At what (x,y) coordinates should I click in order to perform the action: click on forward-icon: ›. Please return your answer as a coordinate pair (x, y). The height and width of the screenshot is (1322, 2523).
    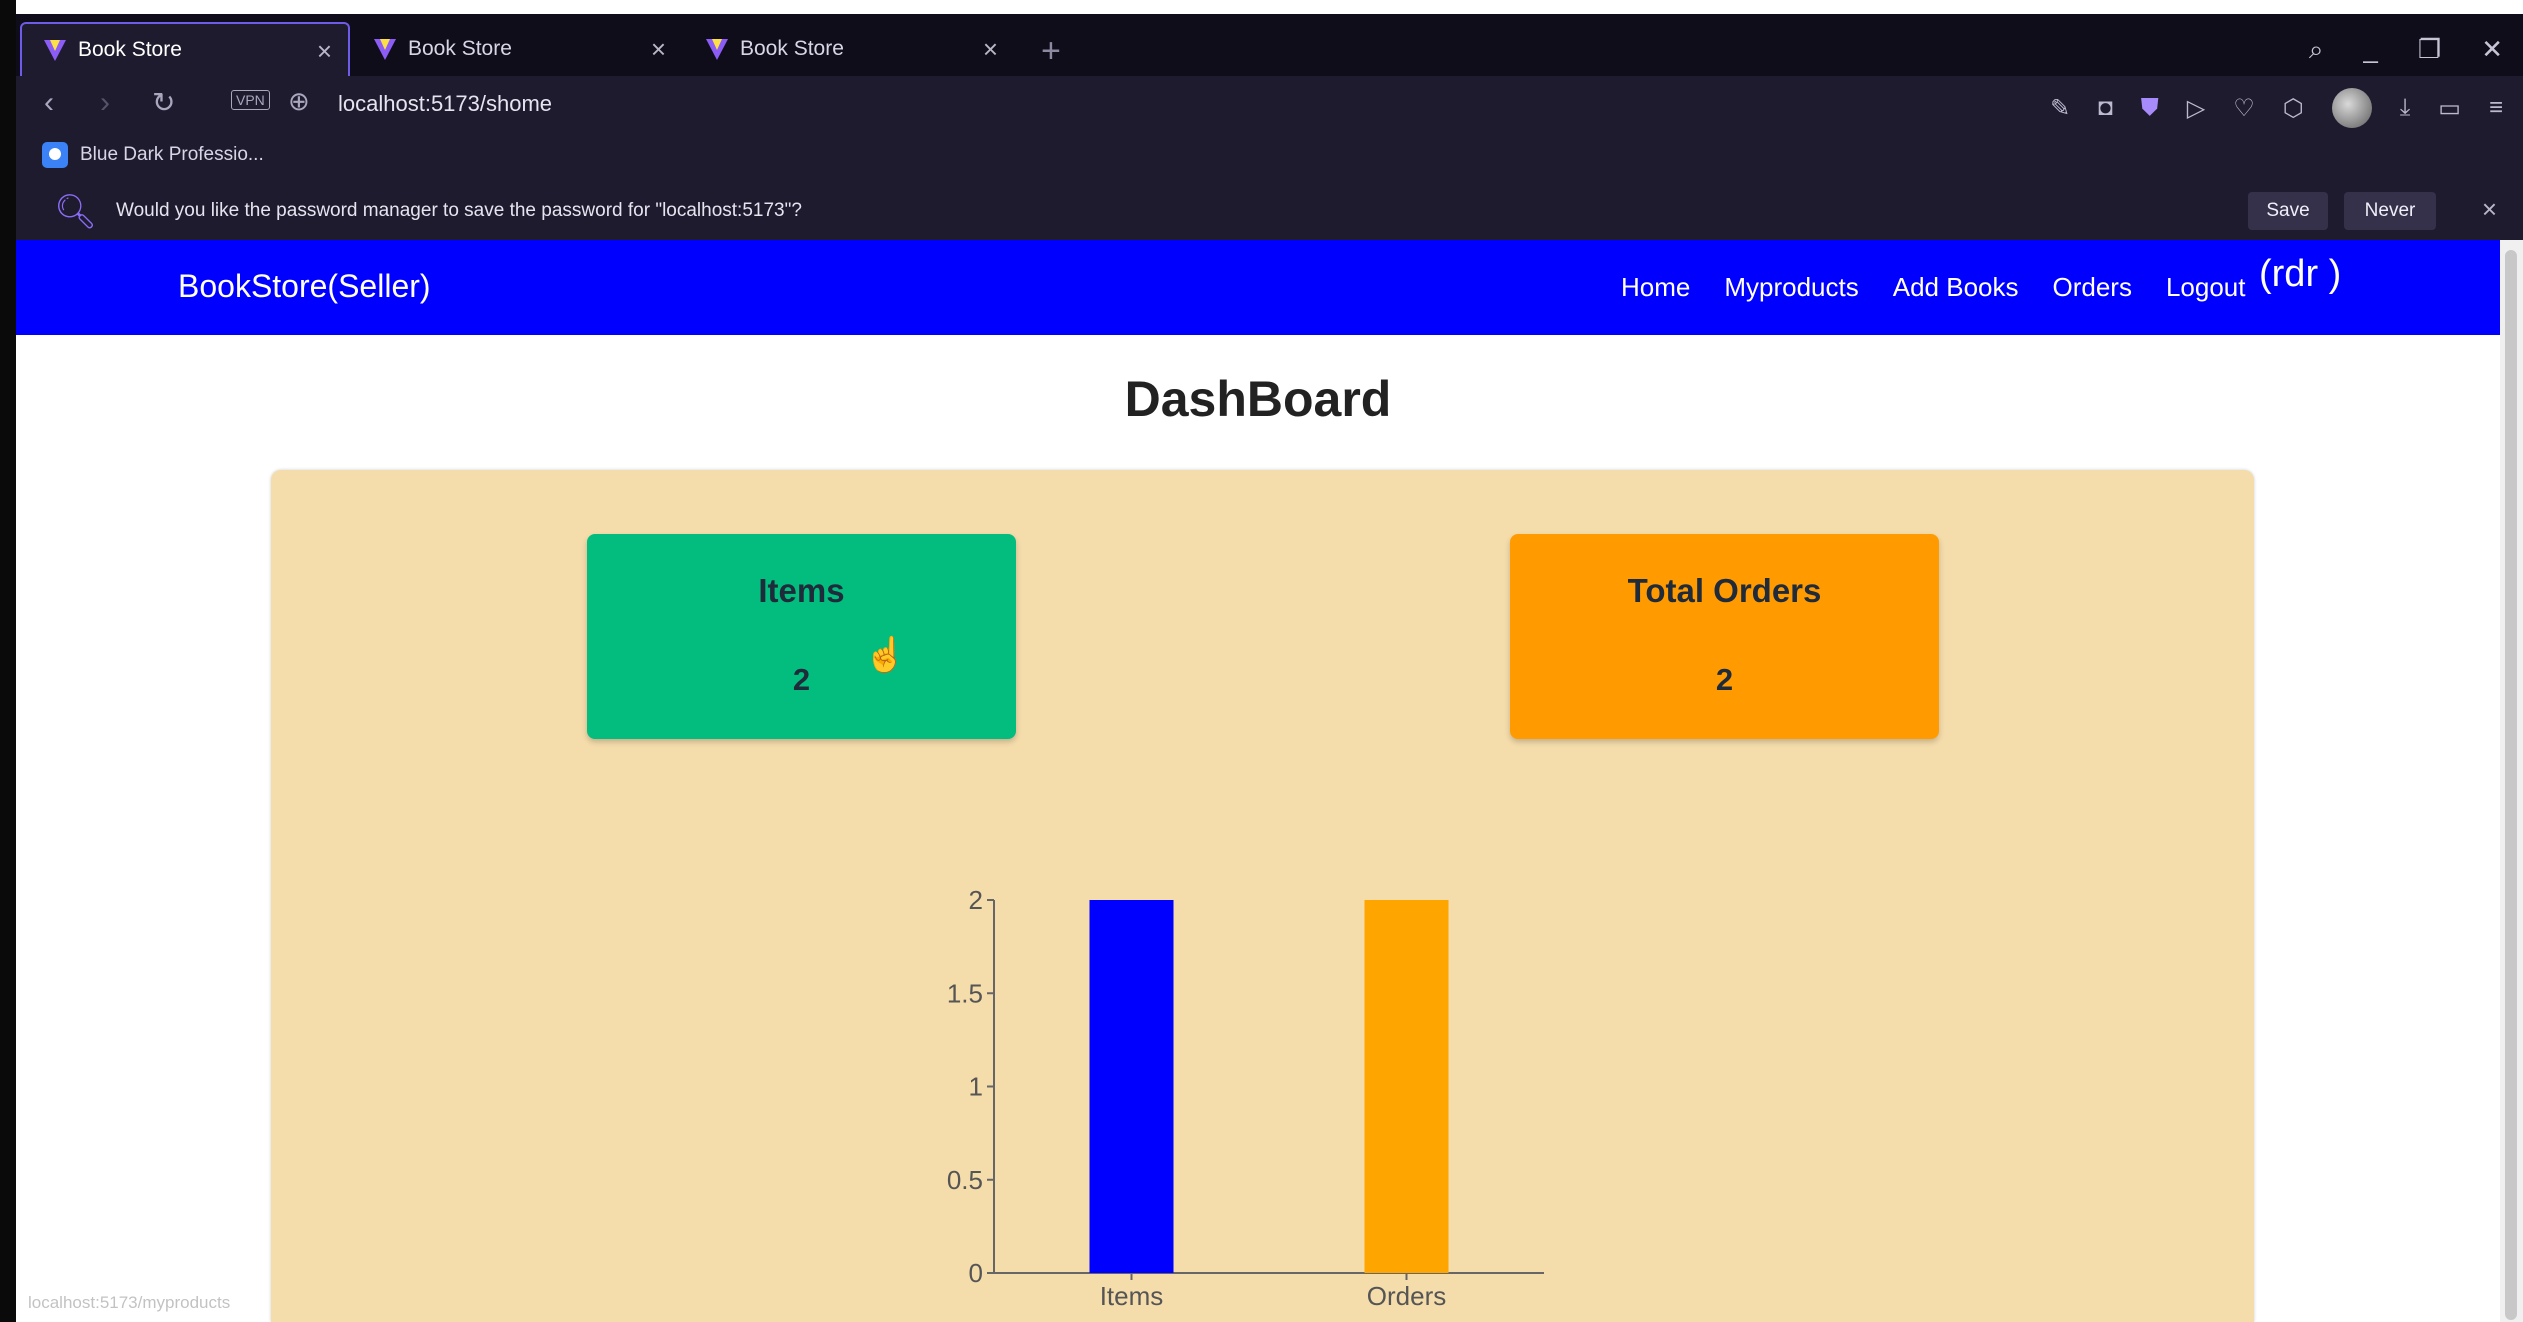
    Looking at the image, I should click on (105, 103).